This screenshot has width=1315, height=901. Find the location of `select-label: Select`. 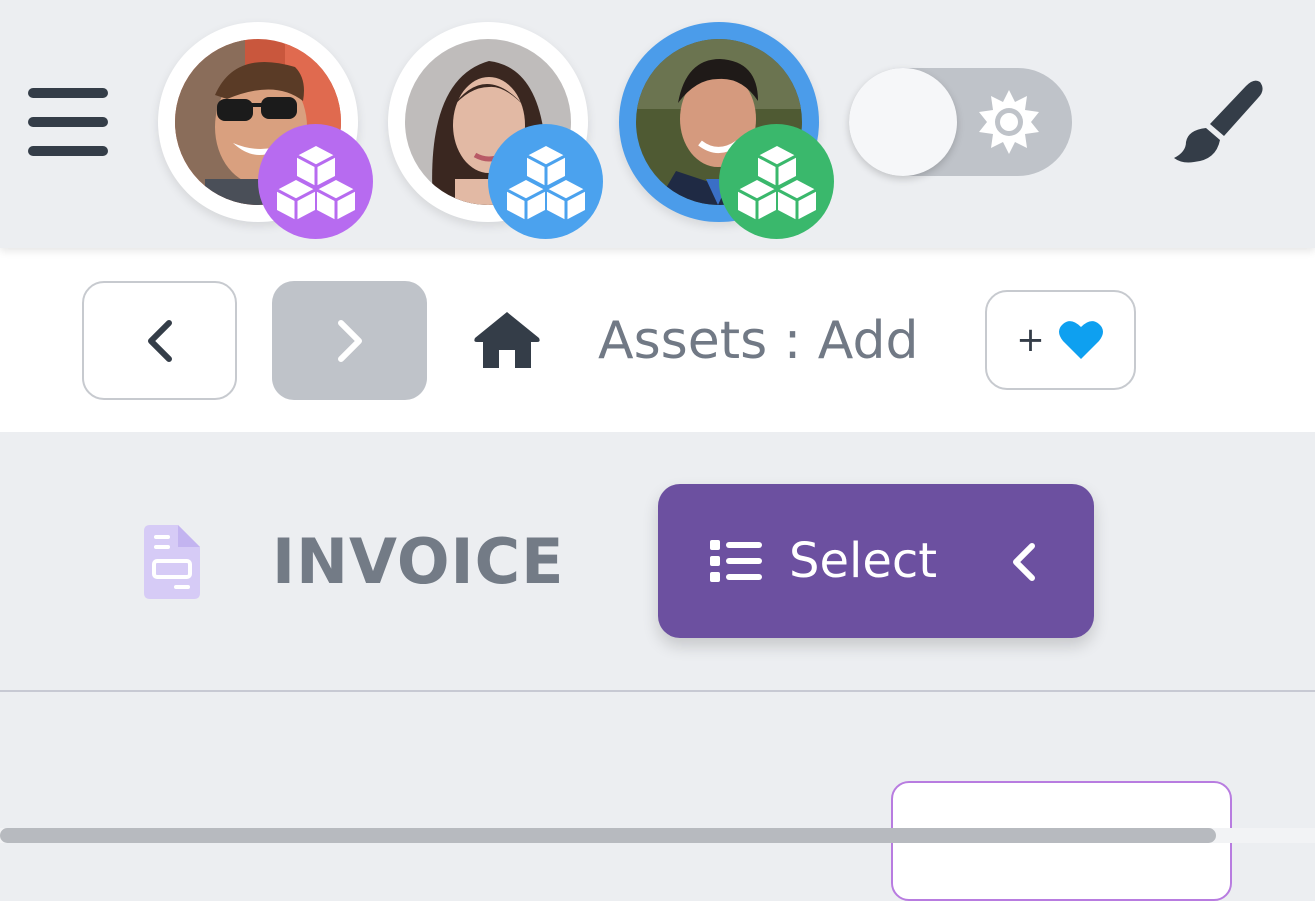

select-label: Select is located at coordinates (863, 561).